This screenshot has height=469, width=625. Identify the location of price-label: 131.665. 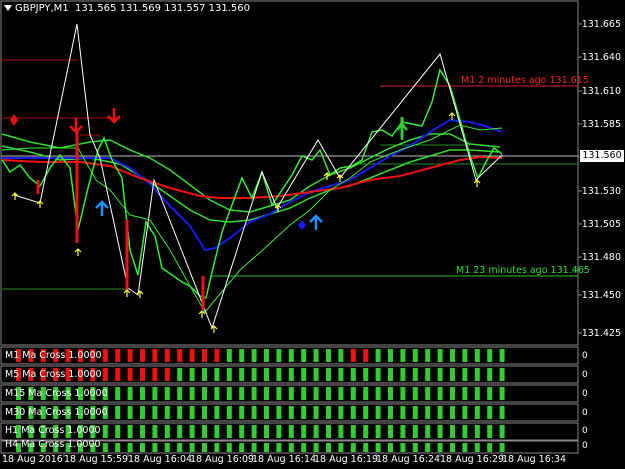
(601, 24).